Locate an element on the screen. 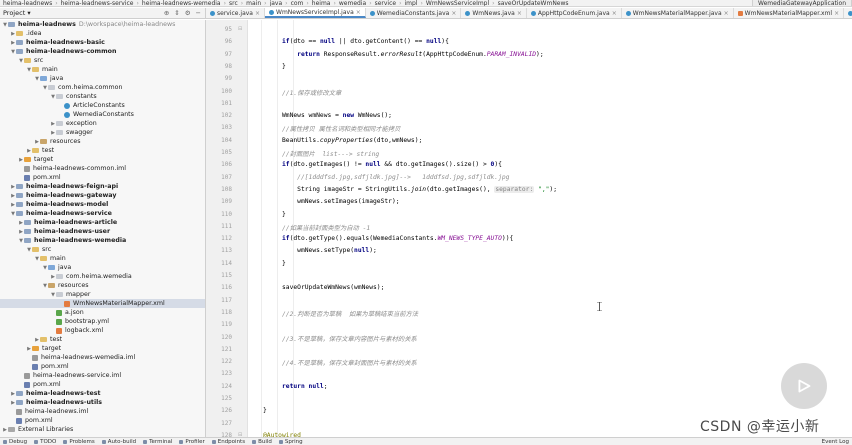 The width and height of the screenshot is (852, 445). tool-window-button: Problems is located at coordinates (79, 442).